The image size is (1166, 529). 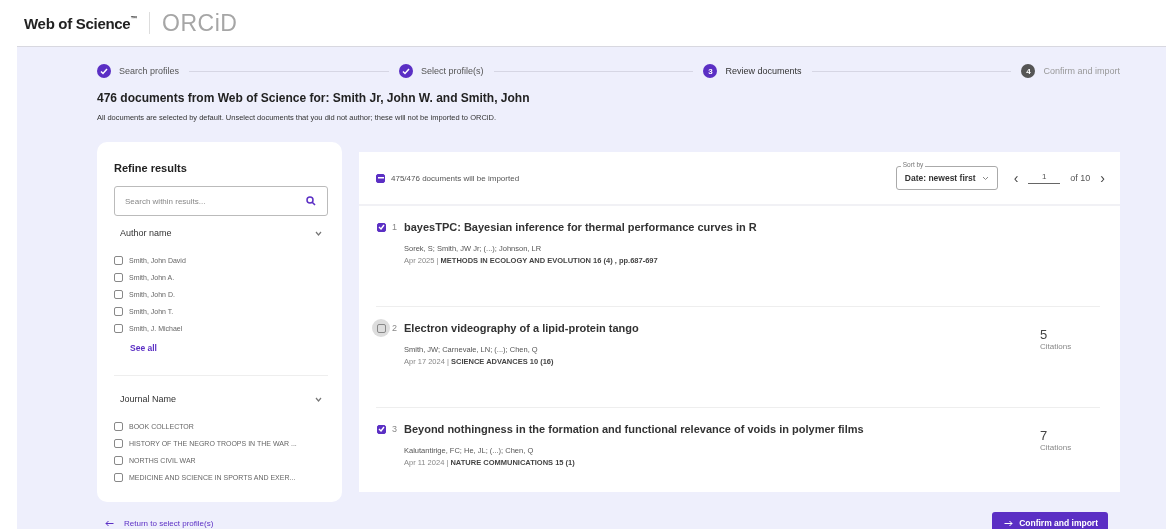 I want to click on result-number: 1, so click(x=395, y=227).